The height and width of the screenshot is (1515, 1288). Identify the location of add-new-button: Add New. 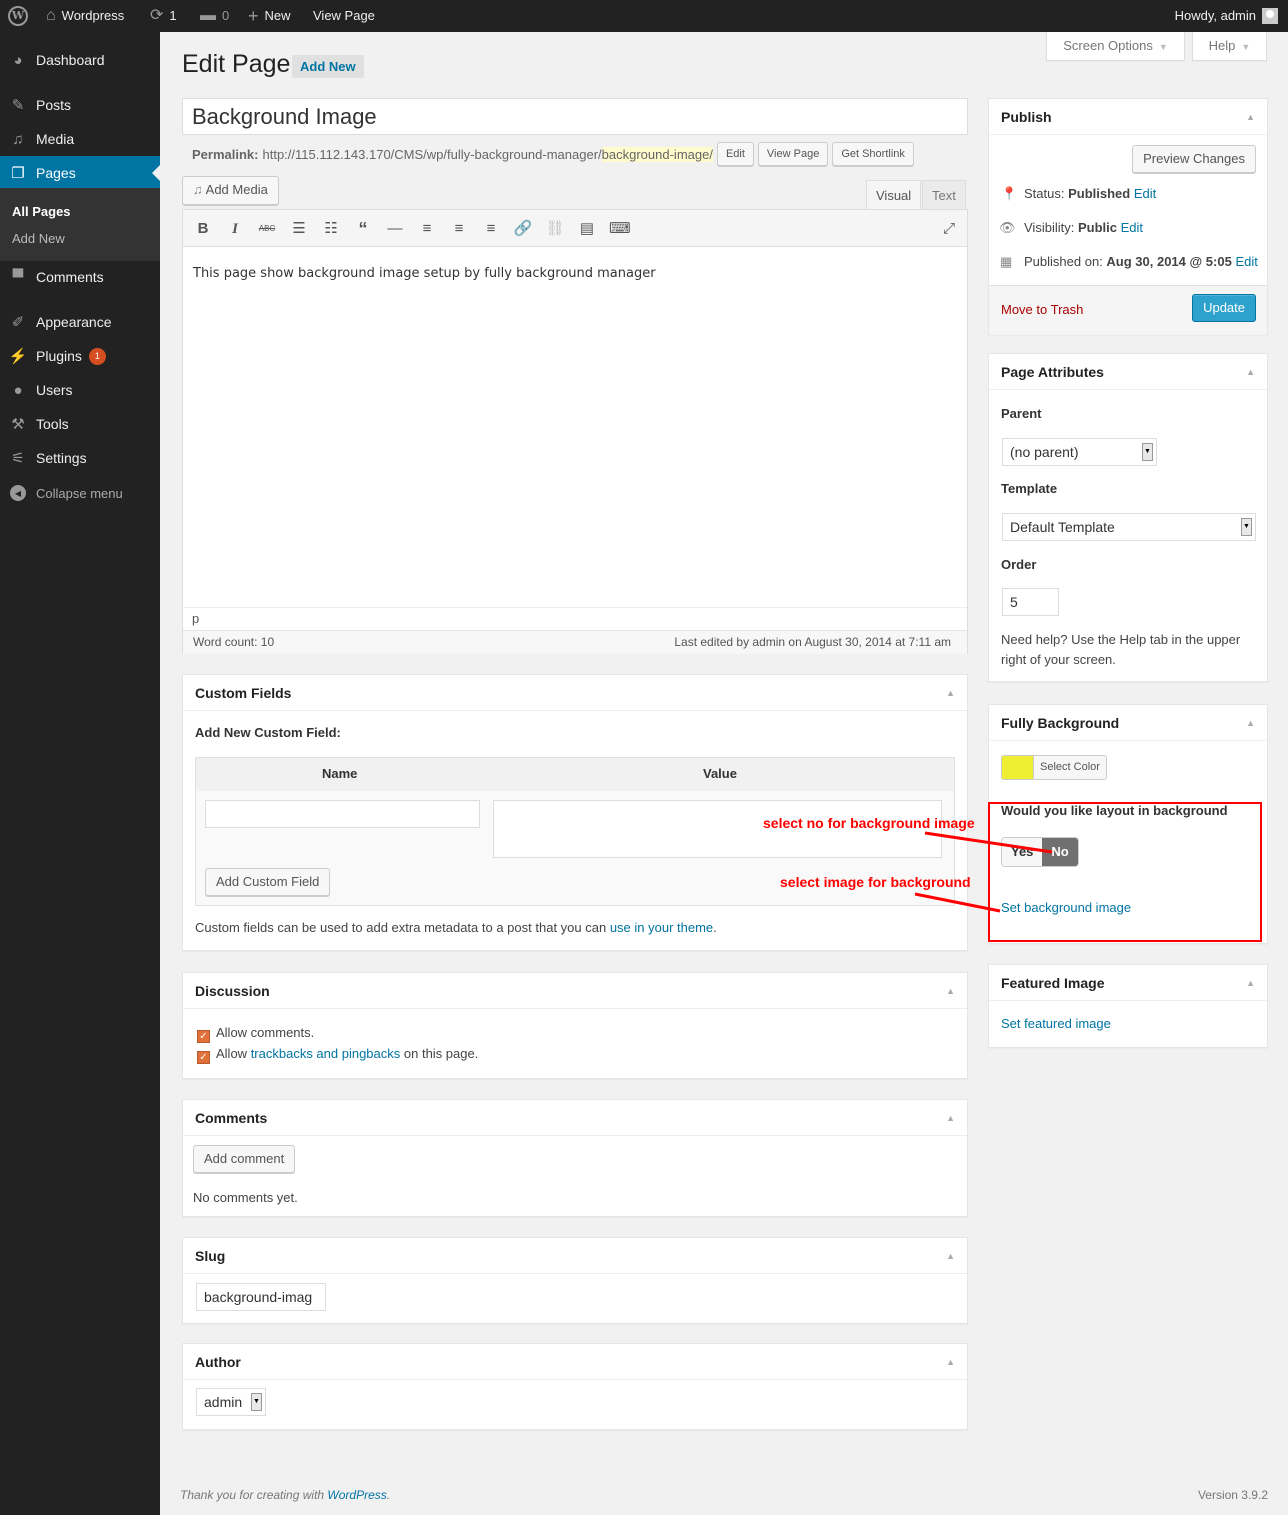
(328, 66).